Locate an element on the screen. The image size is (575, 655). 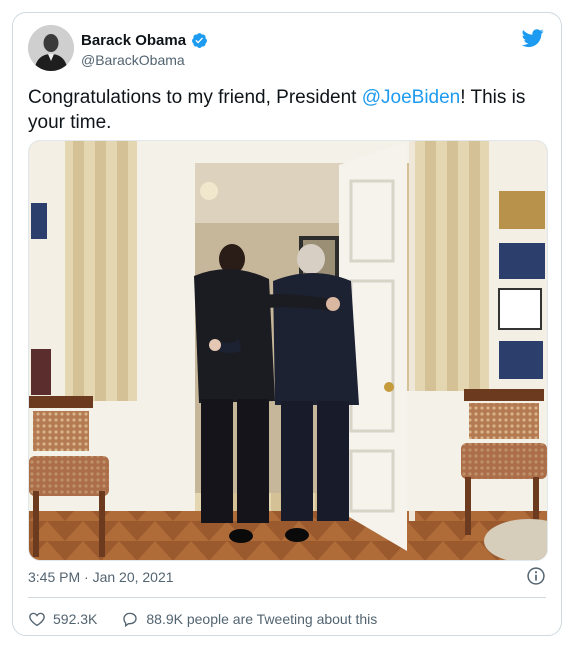
avatar is located at coordinates (51, 48).